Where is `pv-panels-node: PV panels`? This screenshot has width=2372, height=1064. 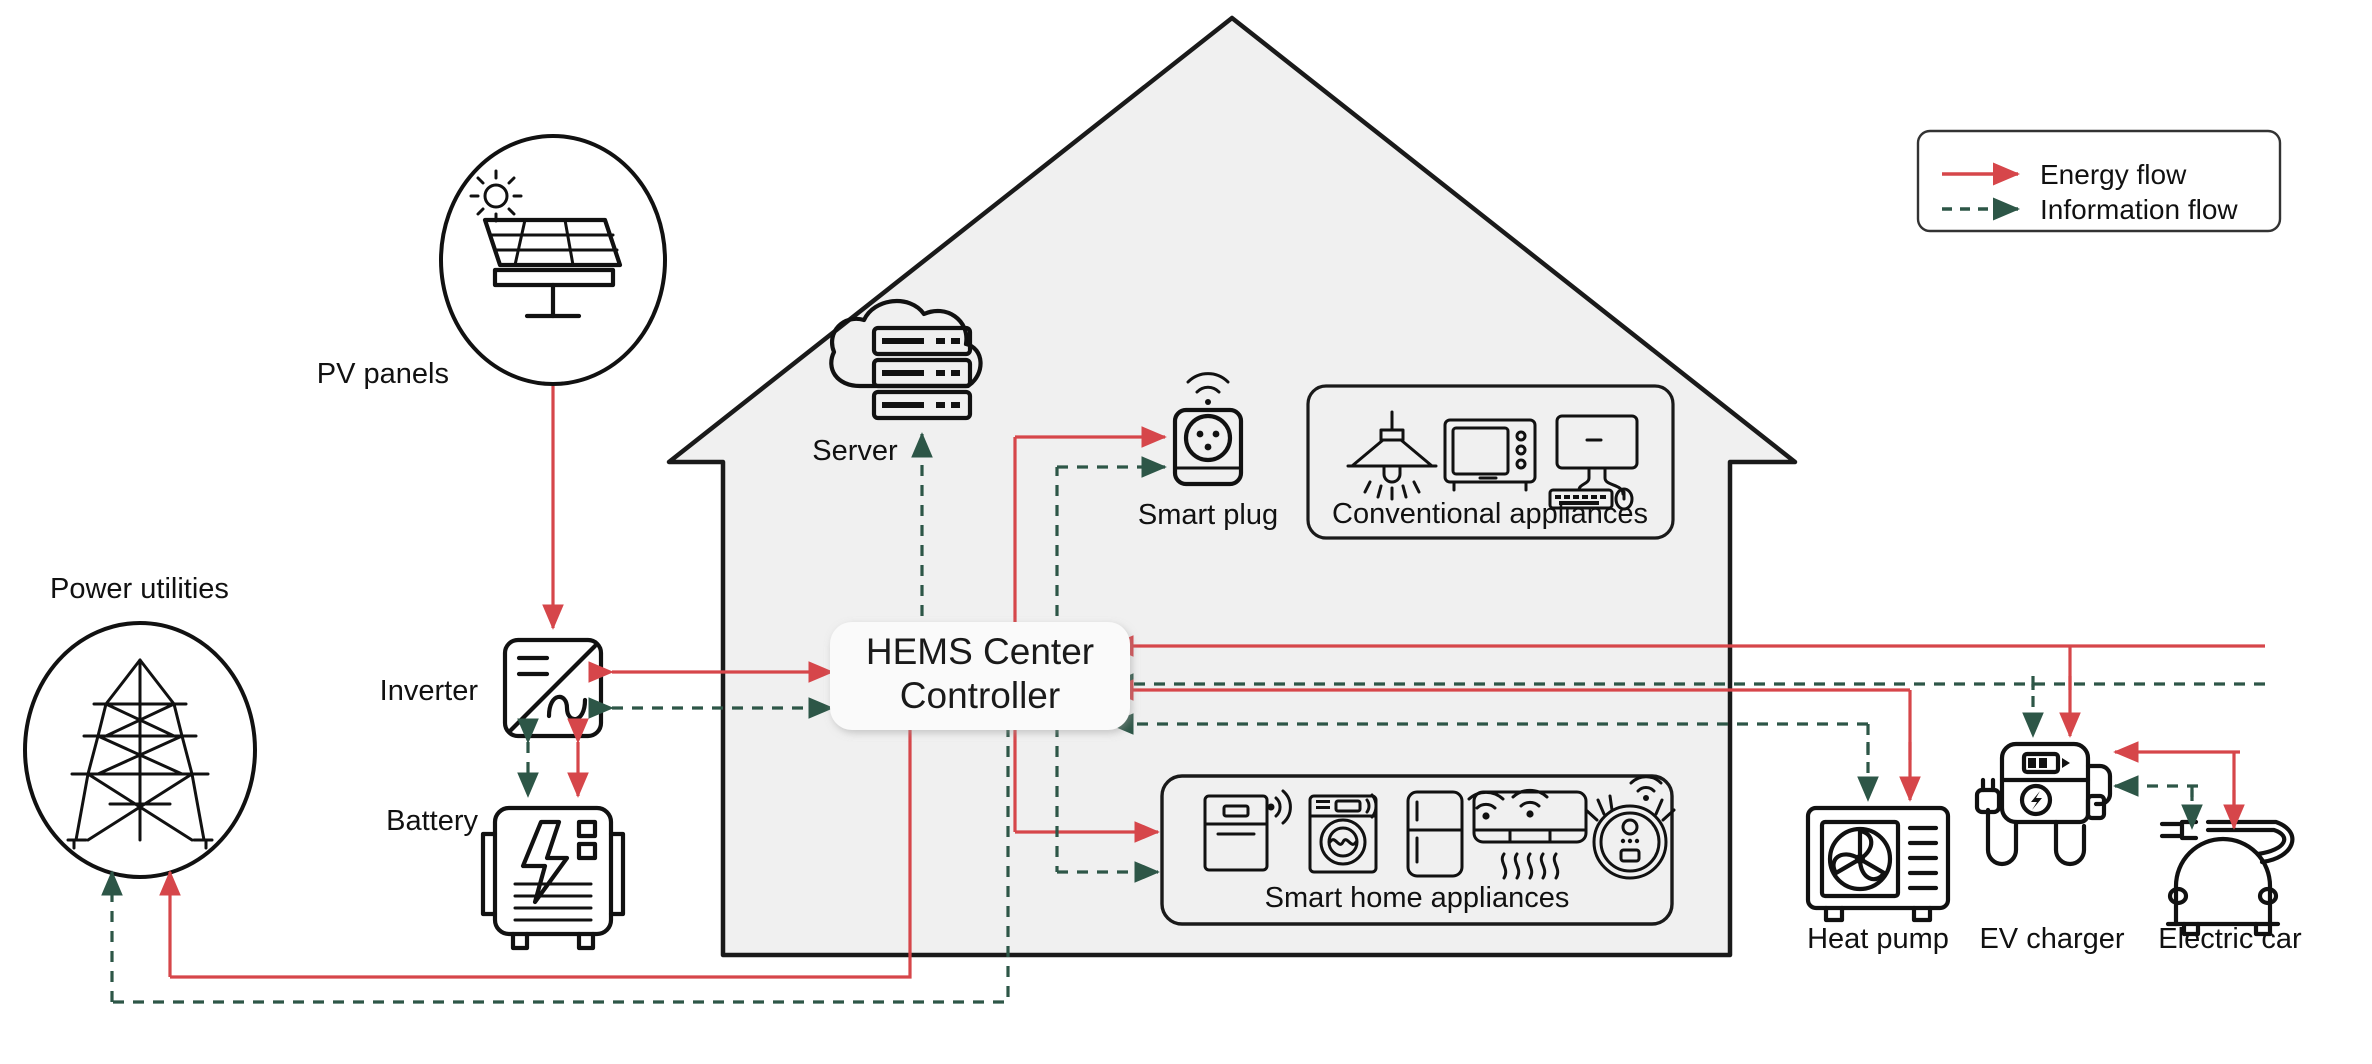 pv-panels-node: PV panels is located at coordinates (492, 262).